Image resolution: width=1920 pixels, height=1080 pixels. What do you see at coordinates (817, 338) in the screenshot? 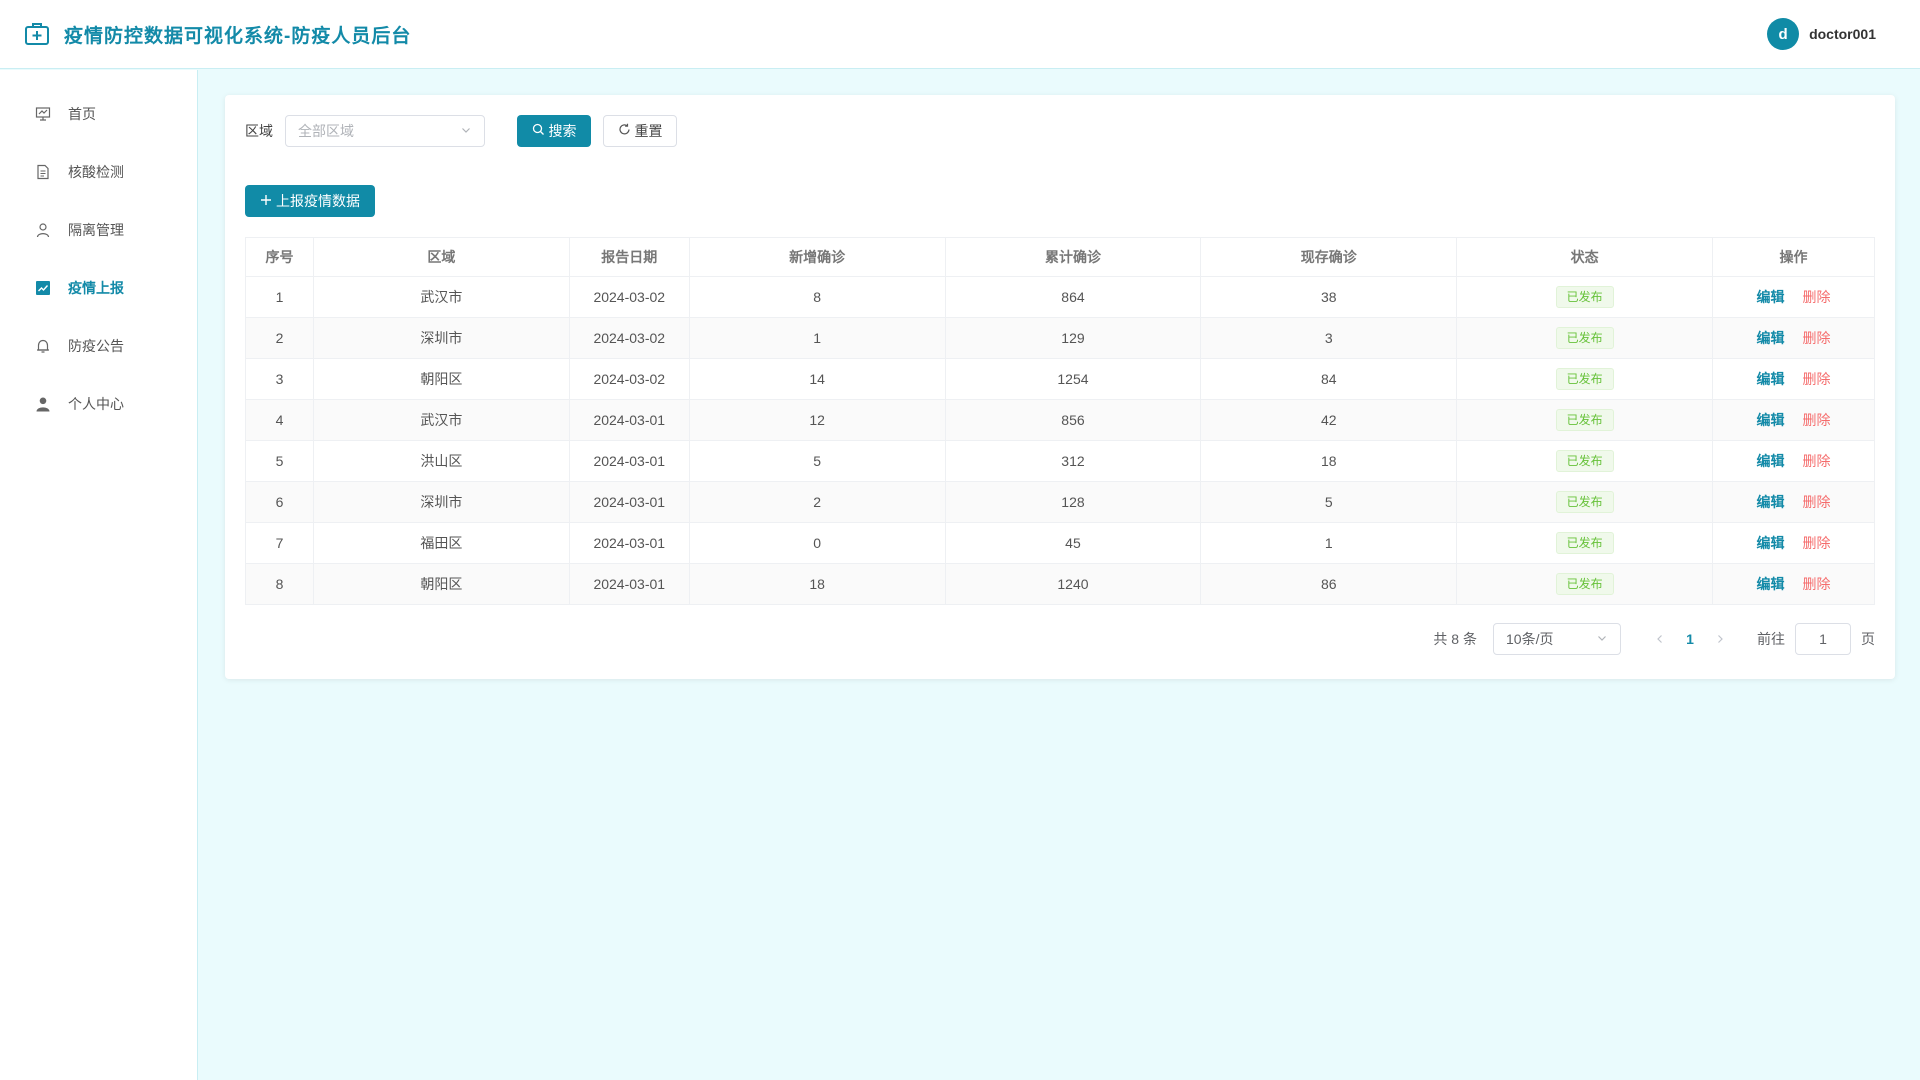
I see `cell-new-cases: 1` at bounding box center [817, 338].